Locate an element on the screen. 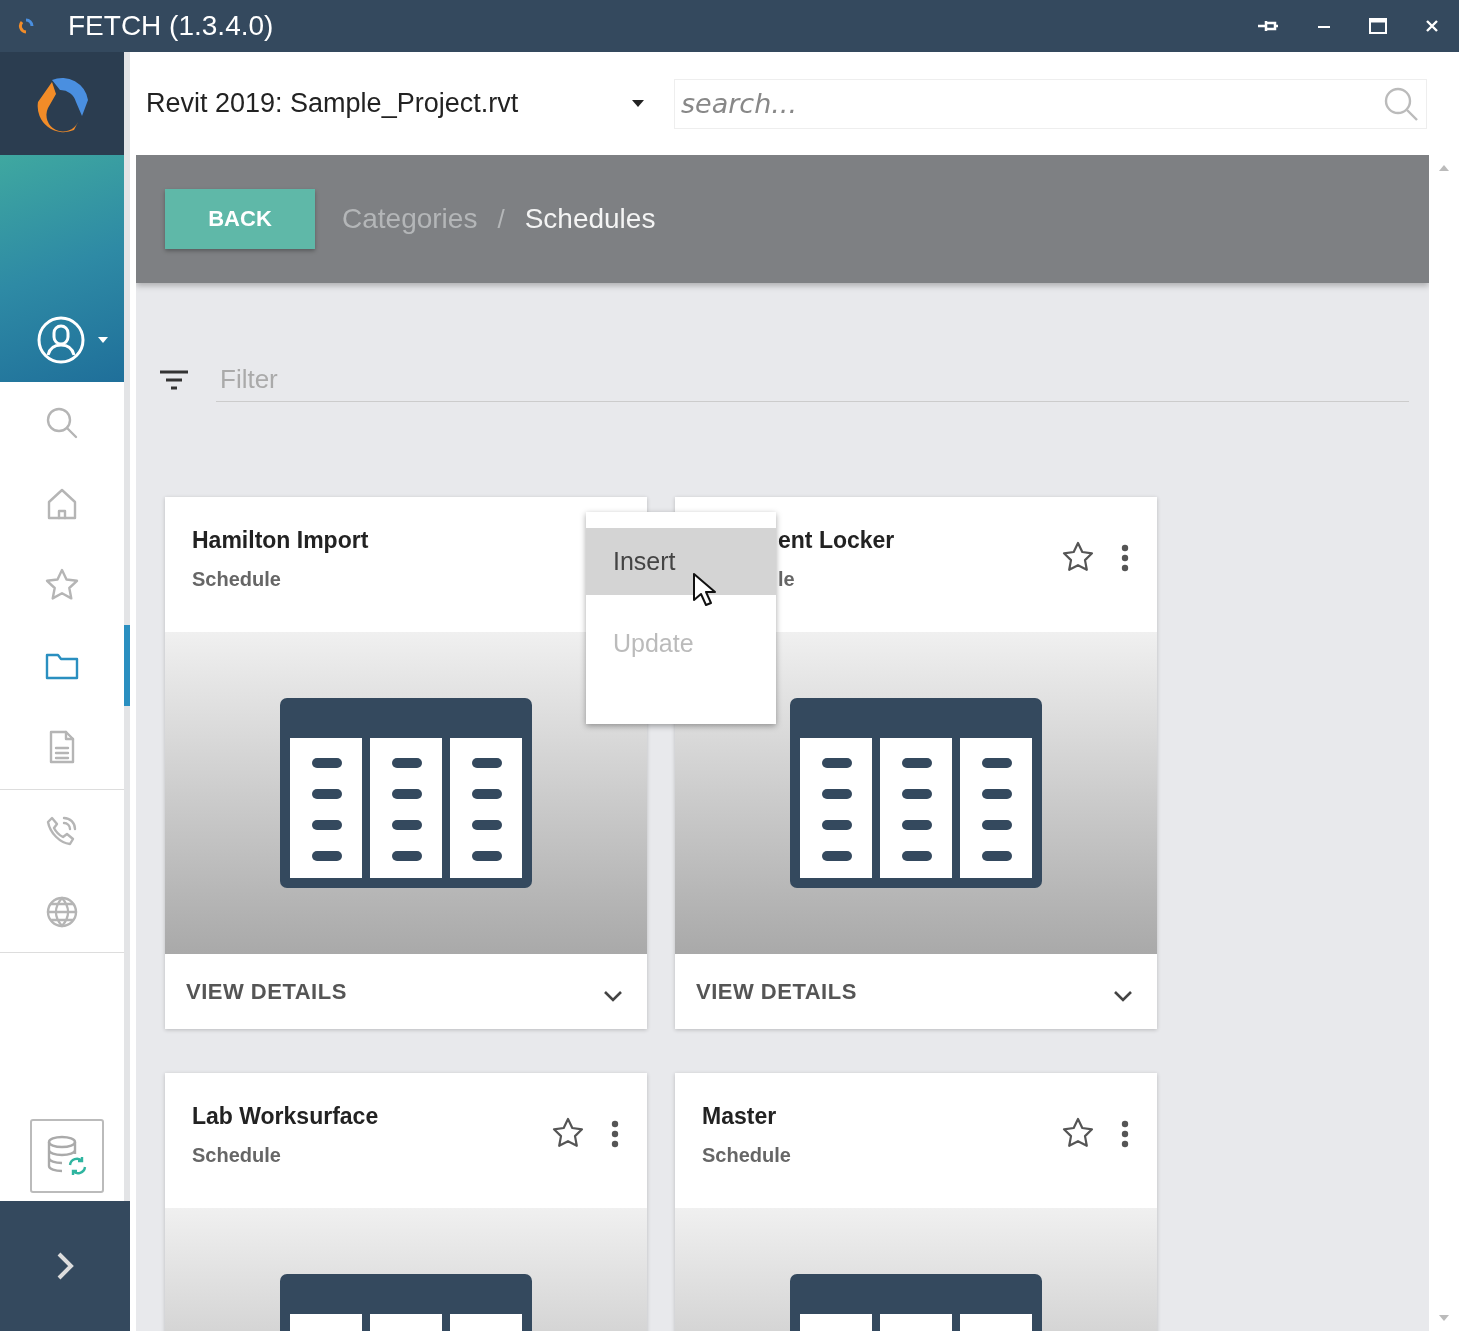 Image resolution: width=1459 pixels, height=1331 pixels. card-title: Lab Worksurface is located at coordinates (286, 1116).